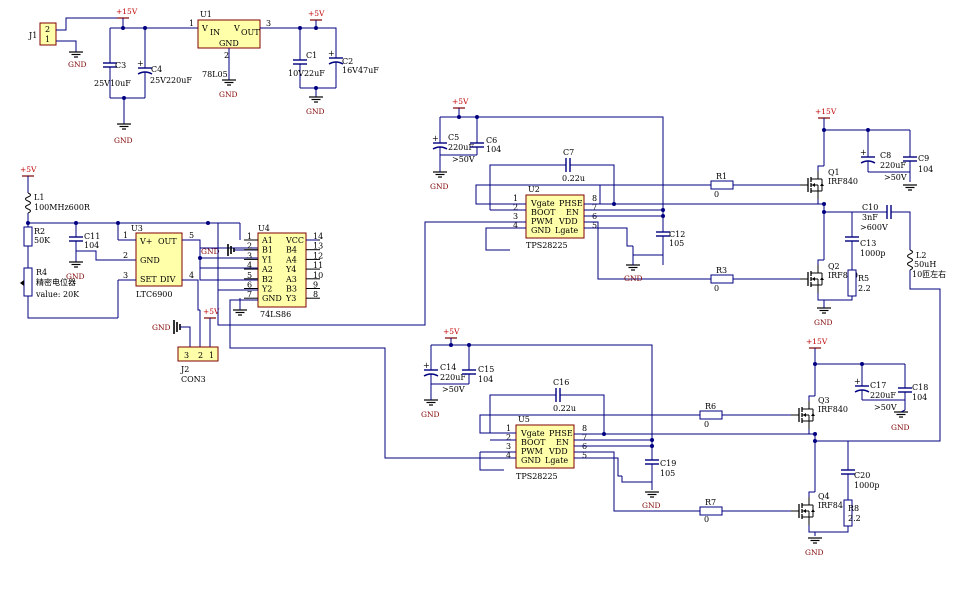 The width and height of the screenshot is (968, 605). I want to click on r5-ref: R5, so click(863, 278).